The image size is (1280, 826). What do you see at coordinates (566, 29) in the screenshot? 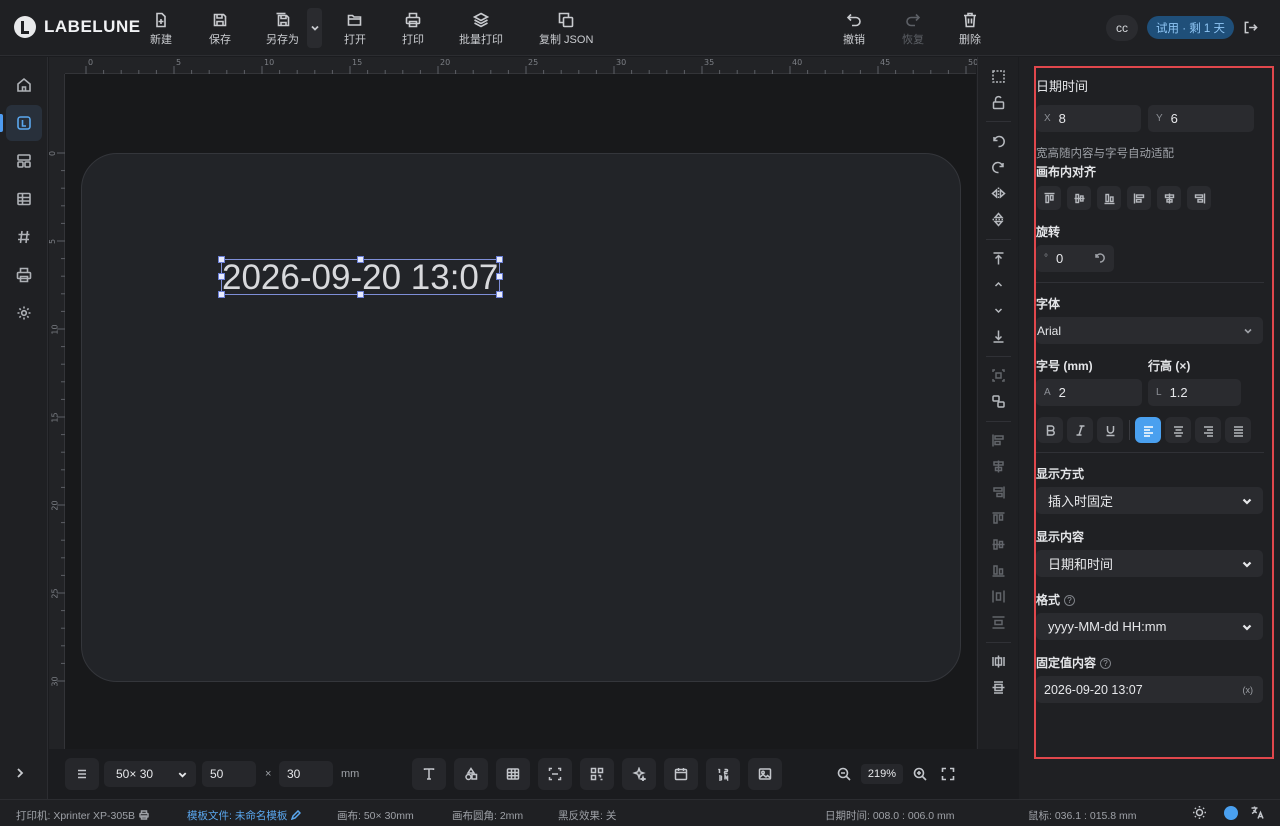
I see `copy-json-button: 复制 JSON` at bounding box center [566, 29].